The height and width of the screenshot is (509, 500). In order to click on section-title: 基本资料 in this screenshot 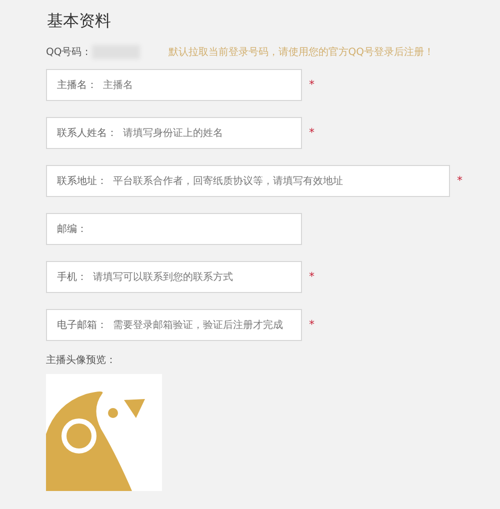, I will do `click(79, 21)`.